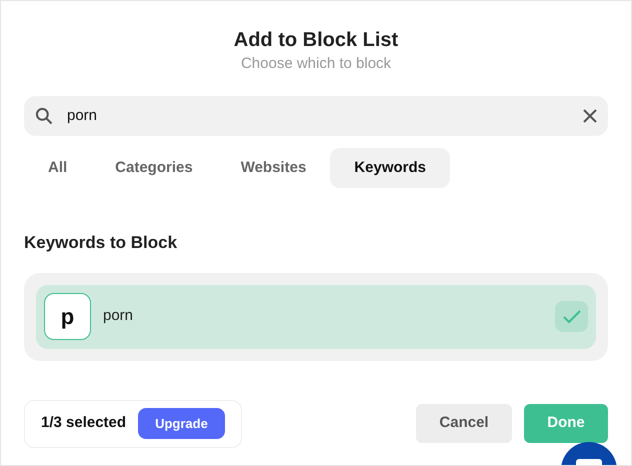 The width and height of the screenshot is (632, 466). What do you see at coordinates (316, 64) in the screenshot?
I see `dialog-subtitle: Choose which to block` at bounding box center [316, 64].